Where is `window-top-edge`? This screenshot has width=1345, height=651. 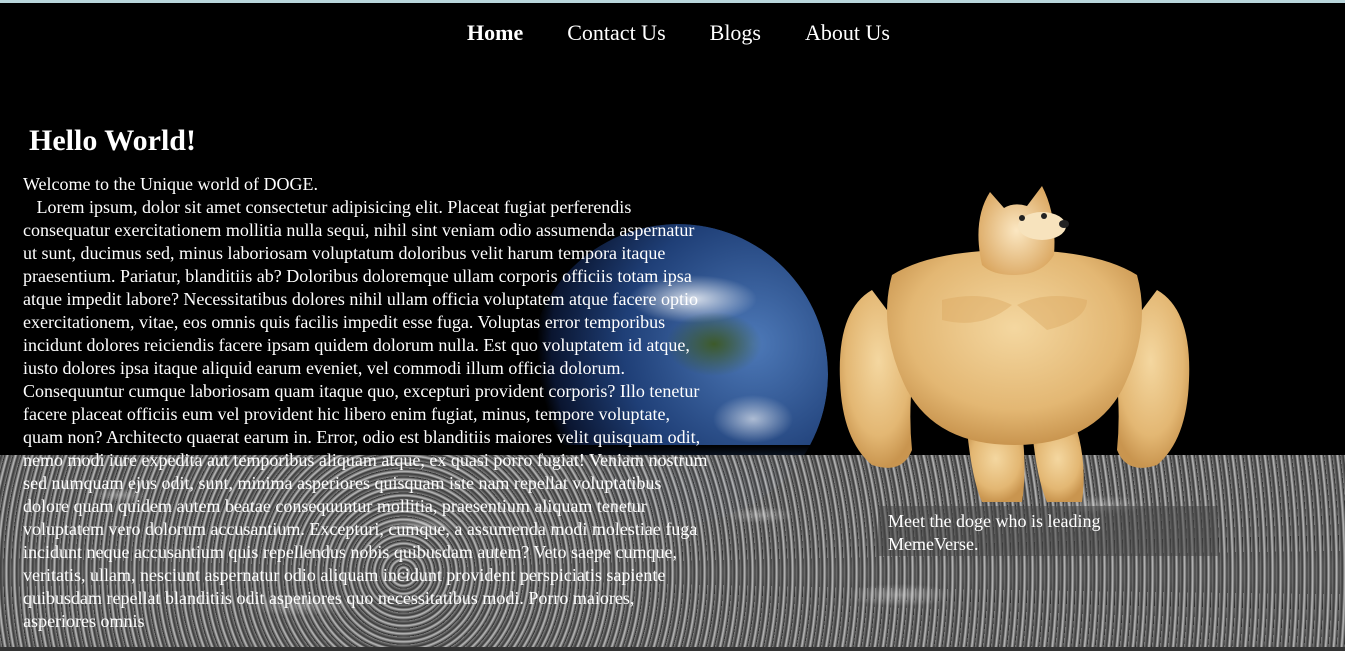 window-top-edge is located at coordinates (672, 1).